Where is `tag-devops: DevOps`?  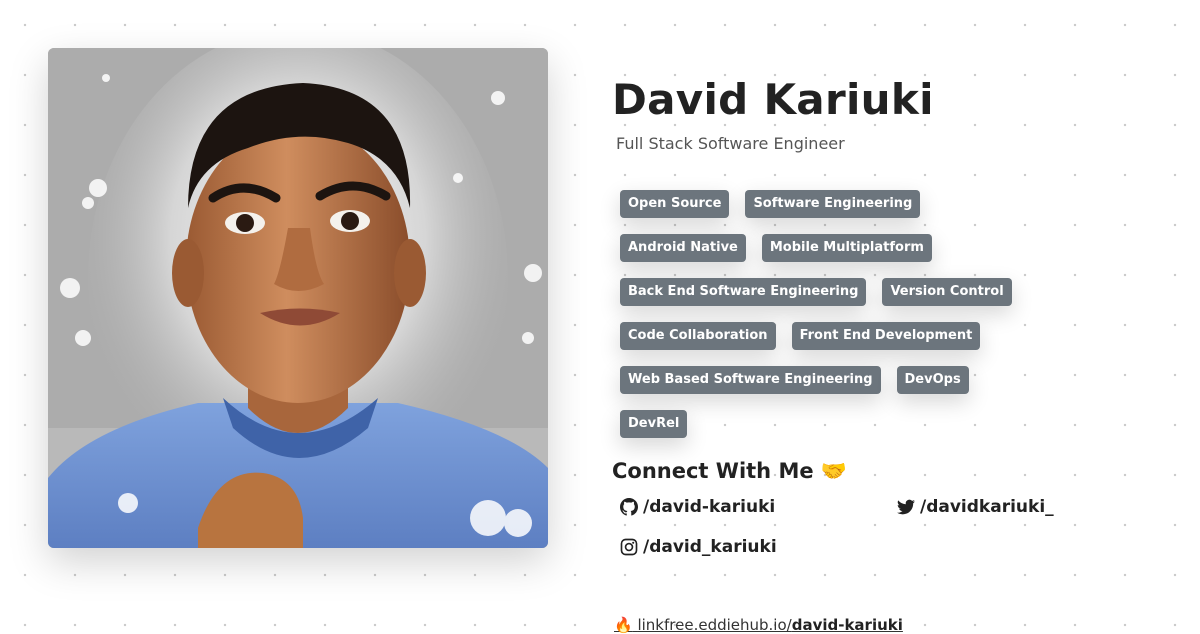 tag-devops: DevOps is located at coordinates (932, 380).